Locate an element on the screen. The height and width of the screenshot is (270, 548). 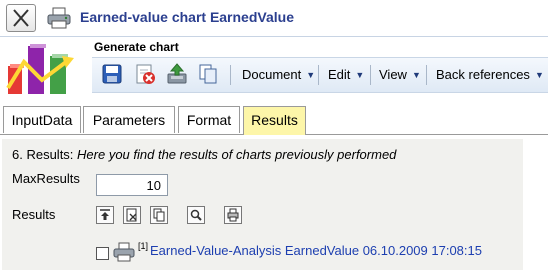
export-button is located at coordinates (105, 215).